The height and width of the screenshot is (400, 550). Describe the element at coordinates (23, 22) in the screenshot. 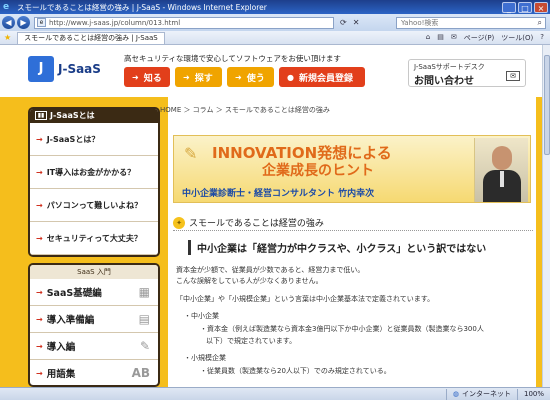

I see `forward-button: ▶` at that location.